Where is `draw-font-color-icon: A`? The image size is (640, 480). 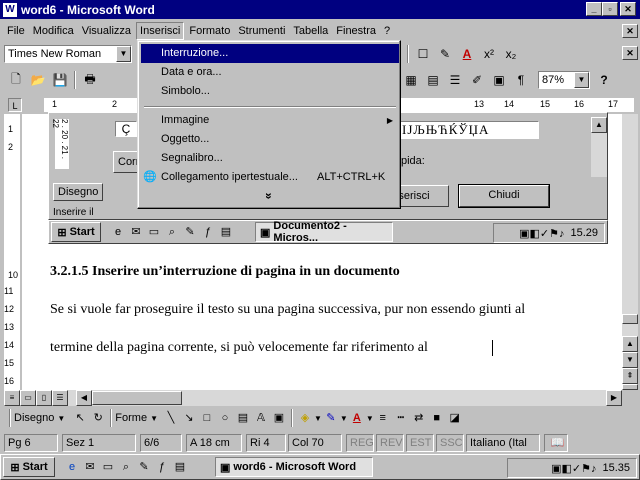
draw-font-color-icon: A is located at coordinates (357, 418).